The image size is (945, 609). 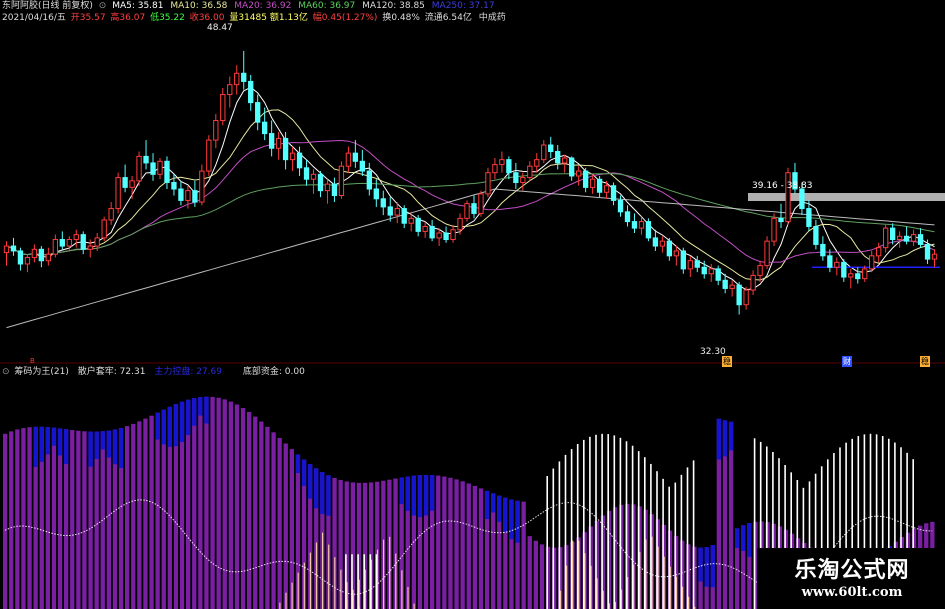 I want to click on info-high: 高36.07, so click(x=128, y=18).